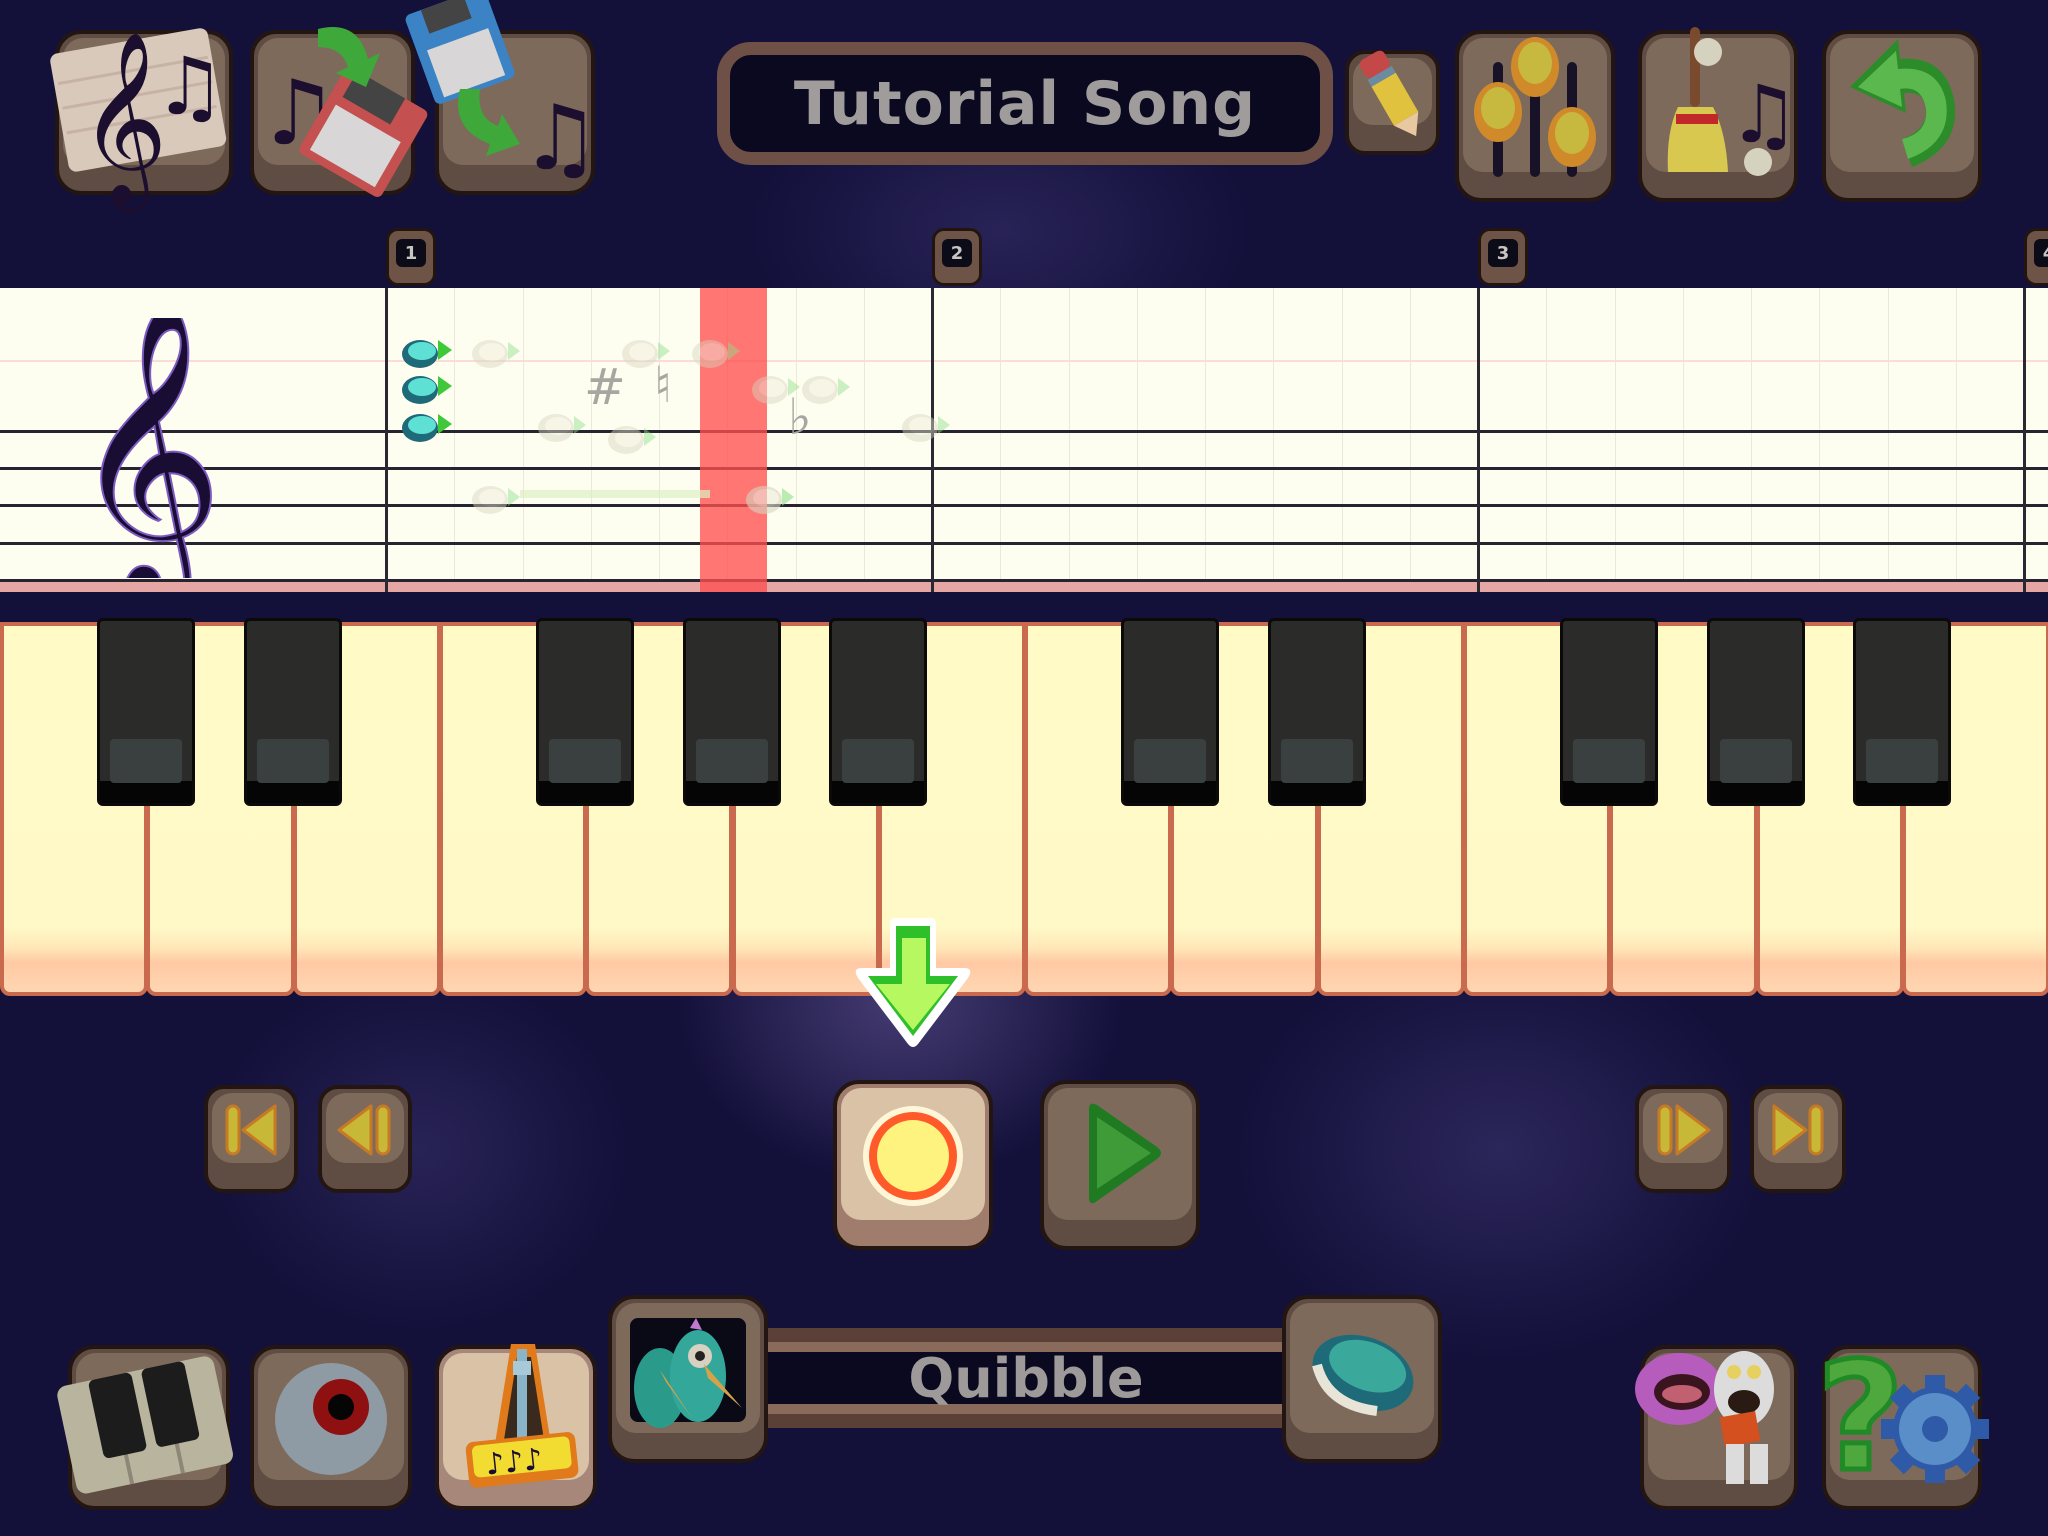  I want to click on keyboard-icon, so click(145, 1421).